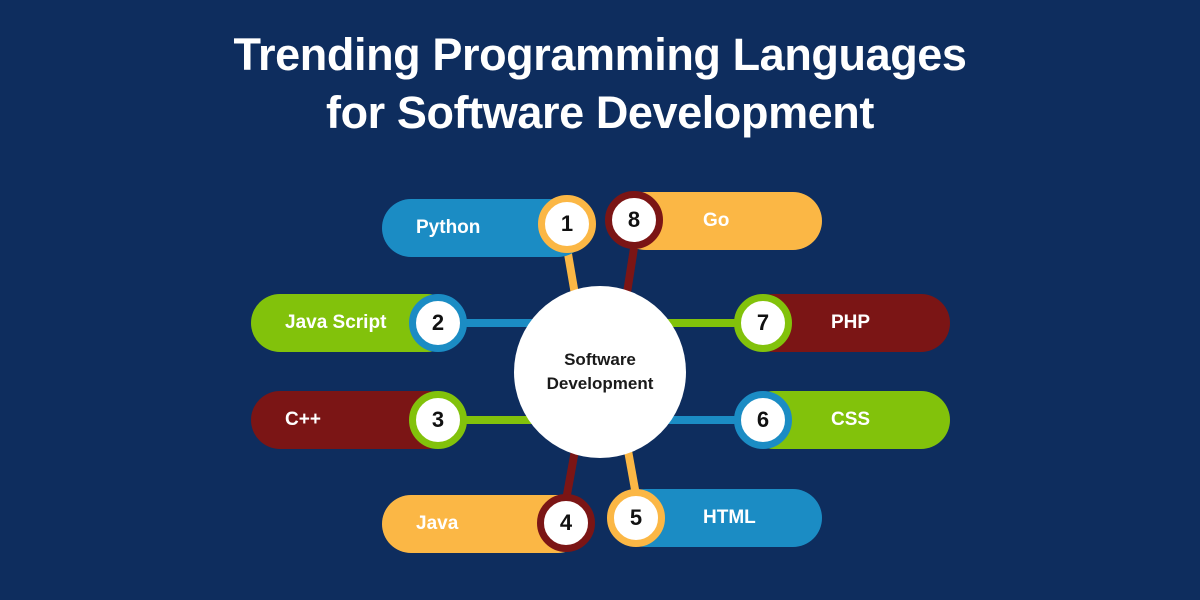  I want to click on node-label-go: Go, so click(716, 220).